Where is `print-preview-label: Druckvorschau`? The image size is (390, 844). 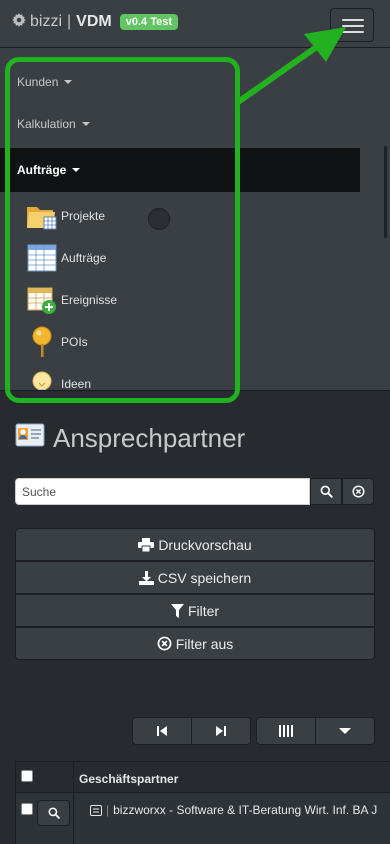
print-preview-label: Druckvorschau is located at coordinates (205, 544).